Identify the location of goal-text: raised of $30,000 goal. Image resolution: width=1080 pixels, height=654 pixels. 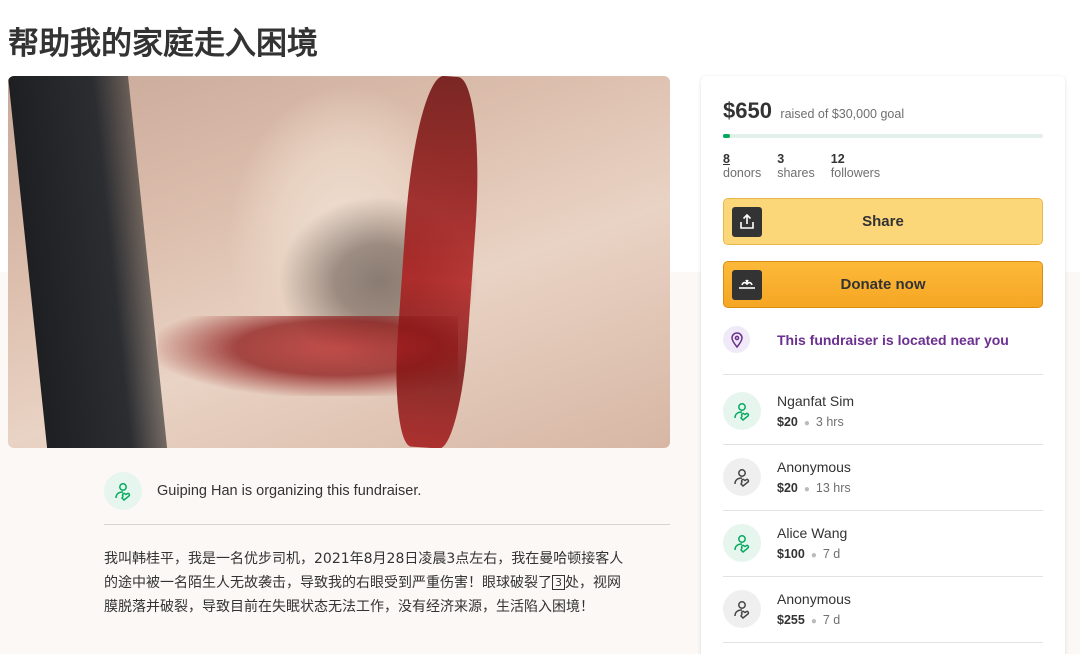
(842, 114).